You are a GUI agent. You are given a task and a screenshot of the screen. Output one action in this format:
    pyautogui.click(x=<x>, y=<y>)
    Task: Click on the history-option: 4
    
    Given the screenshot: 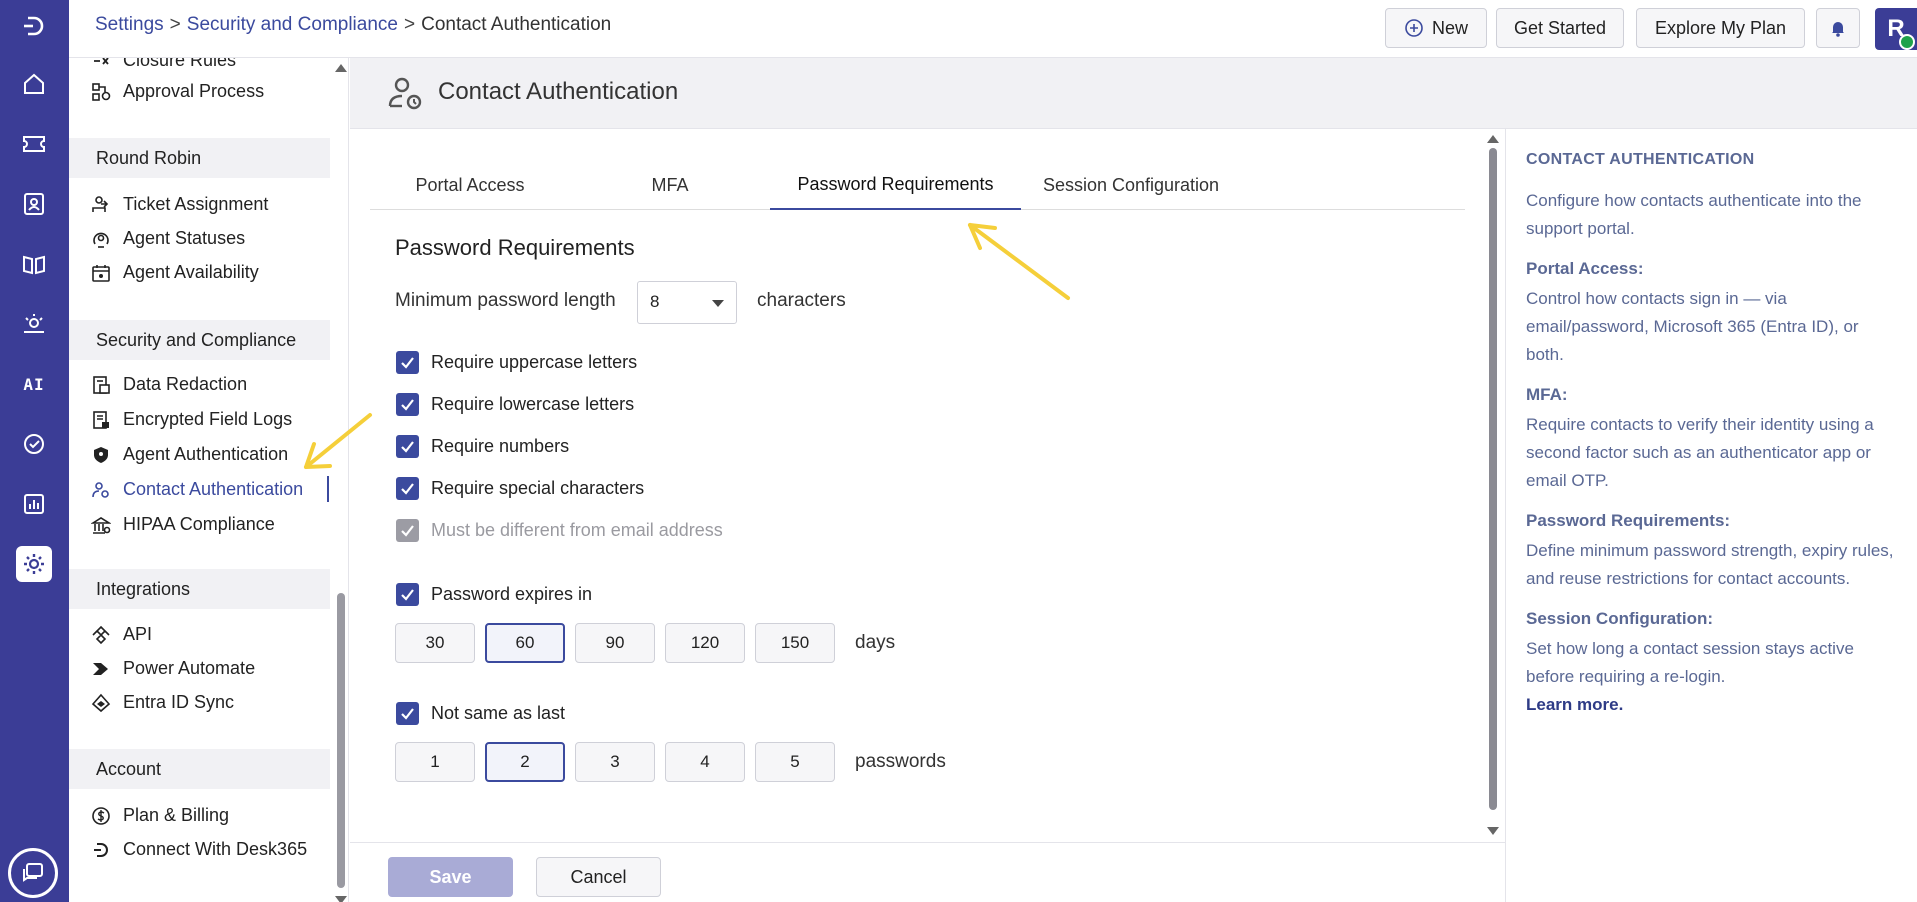 What is the action you would take?
    pyautogui.click(x=705, y=762)
    